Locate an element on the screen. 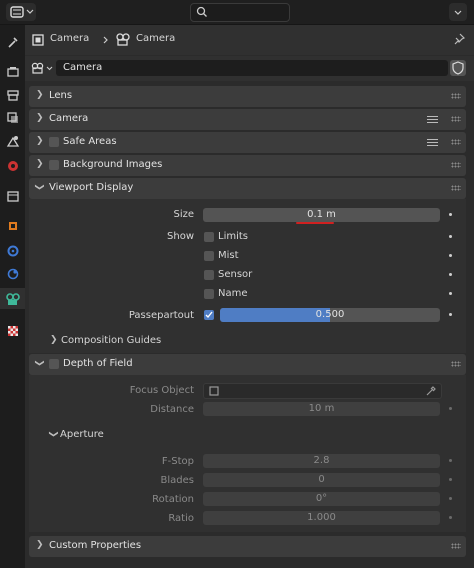 The image size is (474, 568). panel-camera: ❯ Camera is located at coordinates (247, 119).